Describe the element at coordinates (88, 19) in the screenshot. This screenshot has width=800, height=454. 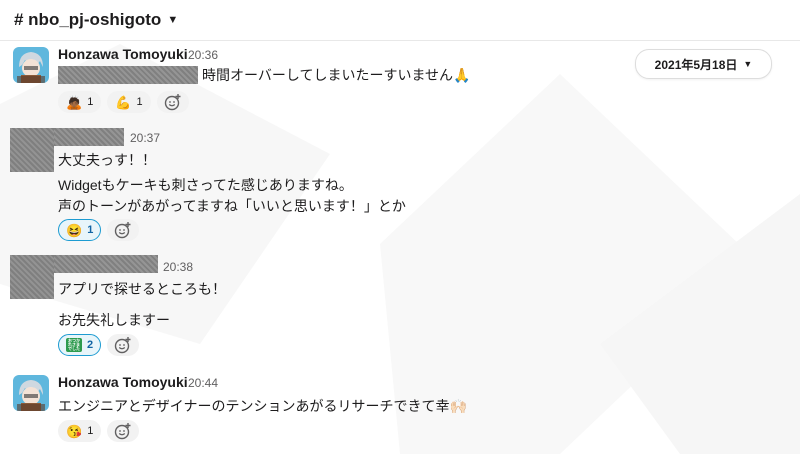
I see `channel-name: # nbo_pj-oshigoto` at that location.